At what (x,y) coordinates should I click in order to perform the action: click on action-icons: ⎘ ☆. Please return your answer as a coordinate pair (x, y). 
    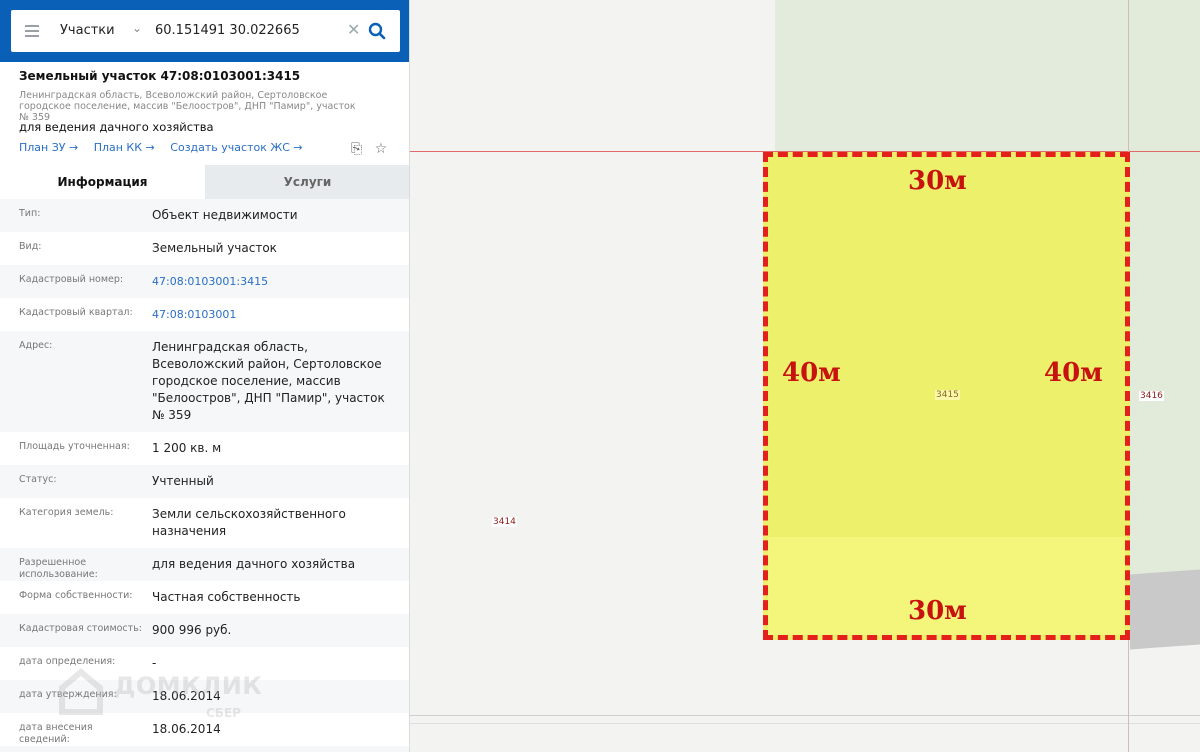
    Looking at the image, I should click on (373, 149).